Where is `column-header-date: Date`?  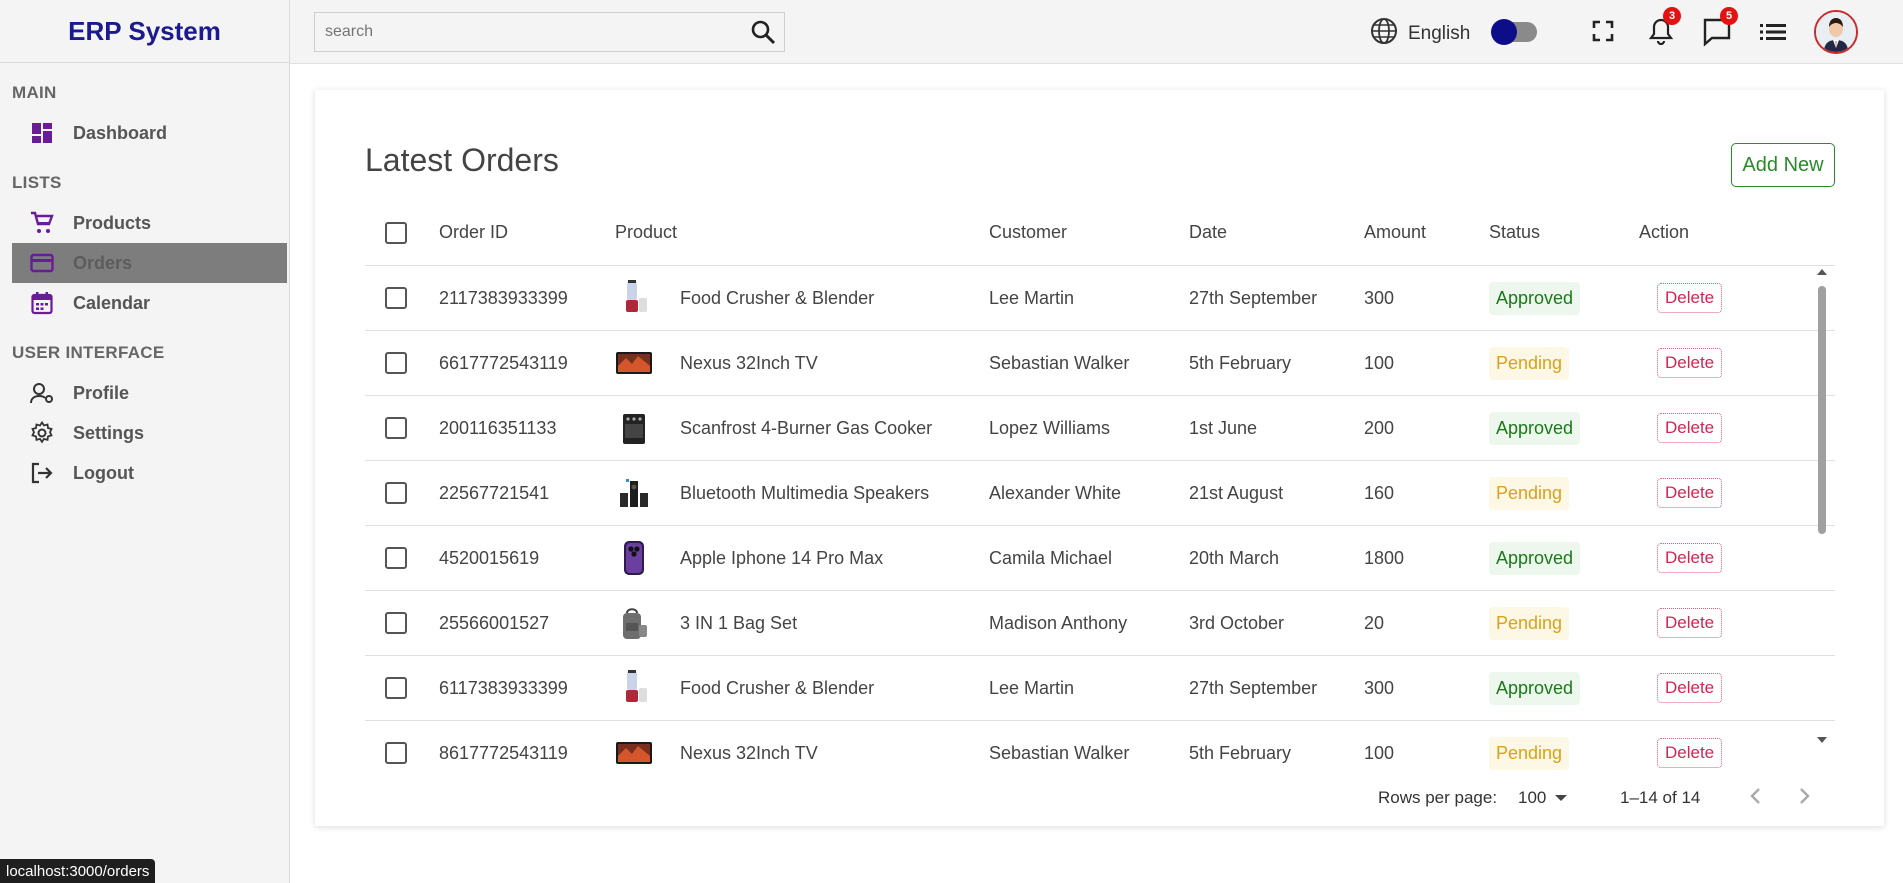
column-header-date: Date is located at coordinates (1276, 232).